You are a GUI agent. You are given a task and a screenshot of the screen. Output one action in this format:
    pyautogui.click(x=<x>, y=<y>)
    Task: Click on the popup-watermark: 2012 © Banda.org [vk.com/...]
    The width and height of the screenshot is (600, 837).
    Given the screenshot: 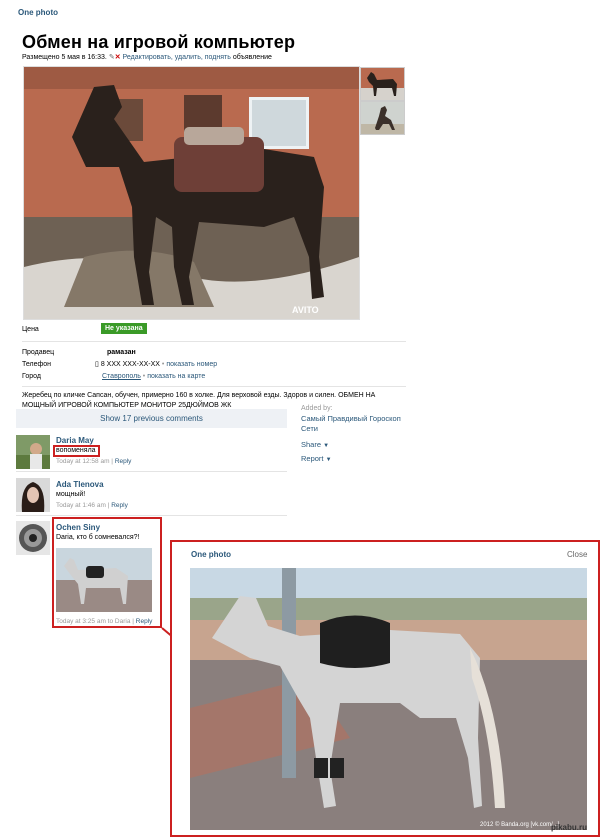 What is the action you would take?
    pyautogui.click(x=520, y=824)
    